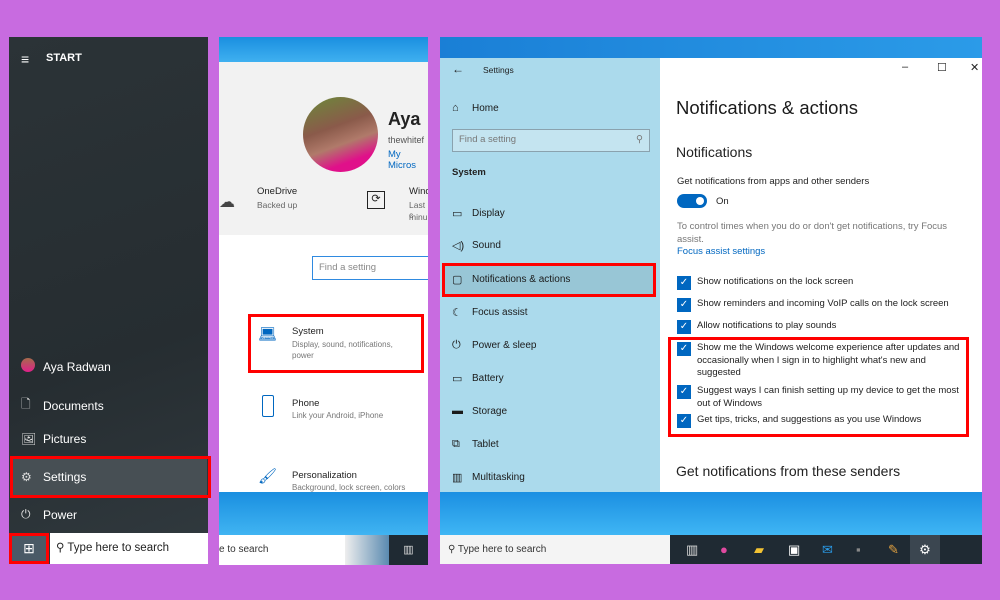 Image resolution: width=1000 pixels, height=600 pixels. I want to click on search-placeholder: Type here to search, so click(118, 548).